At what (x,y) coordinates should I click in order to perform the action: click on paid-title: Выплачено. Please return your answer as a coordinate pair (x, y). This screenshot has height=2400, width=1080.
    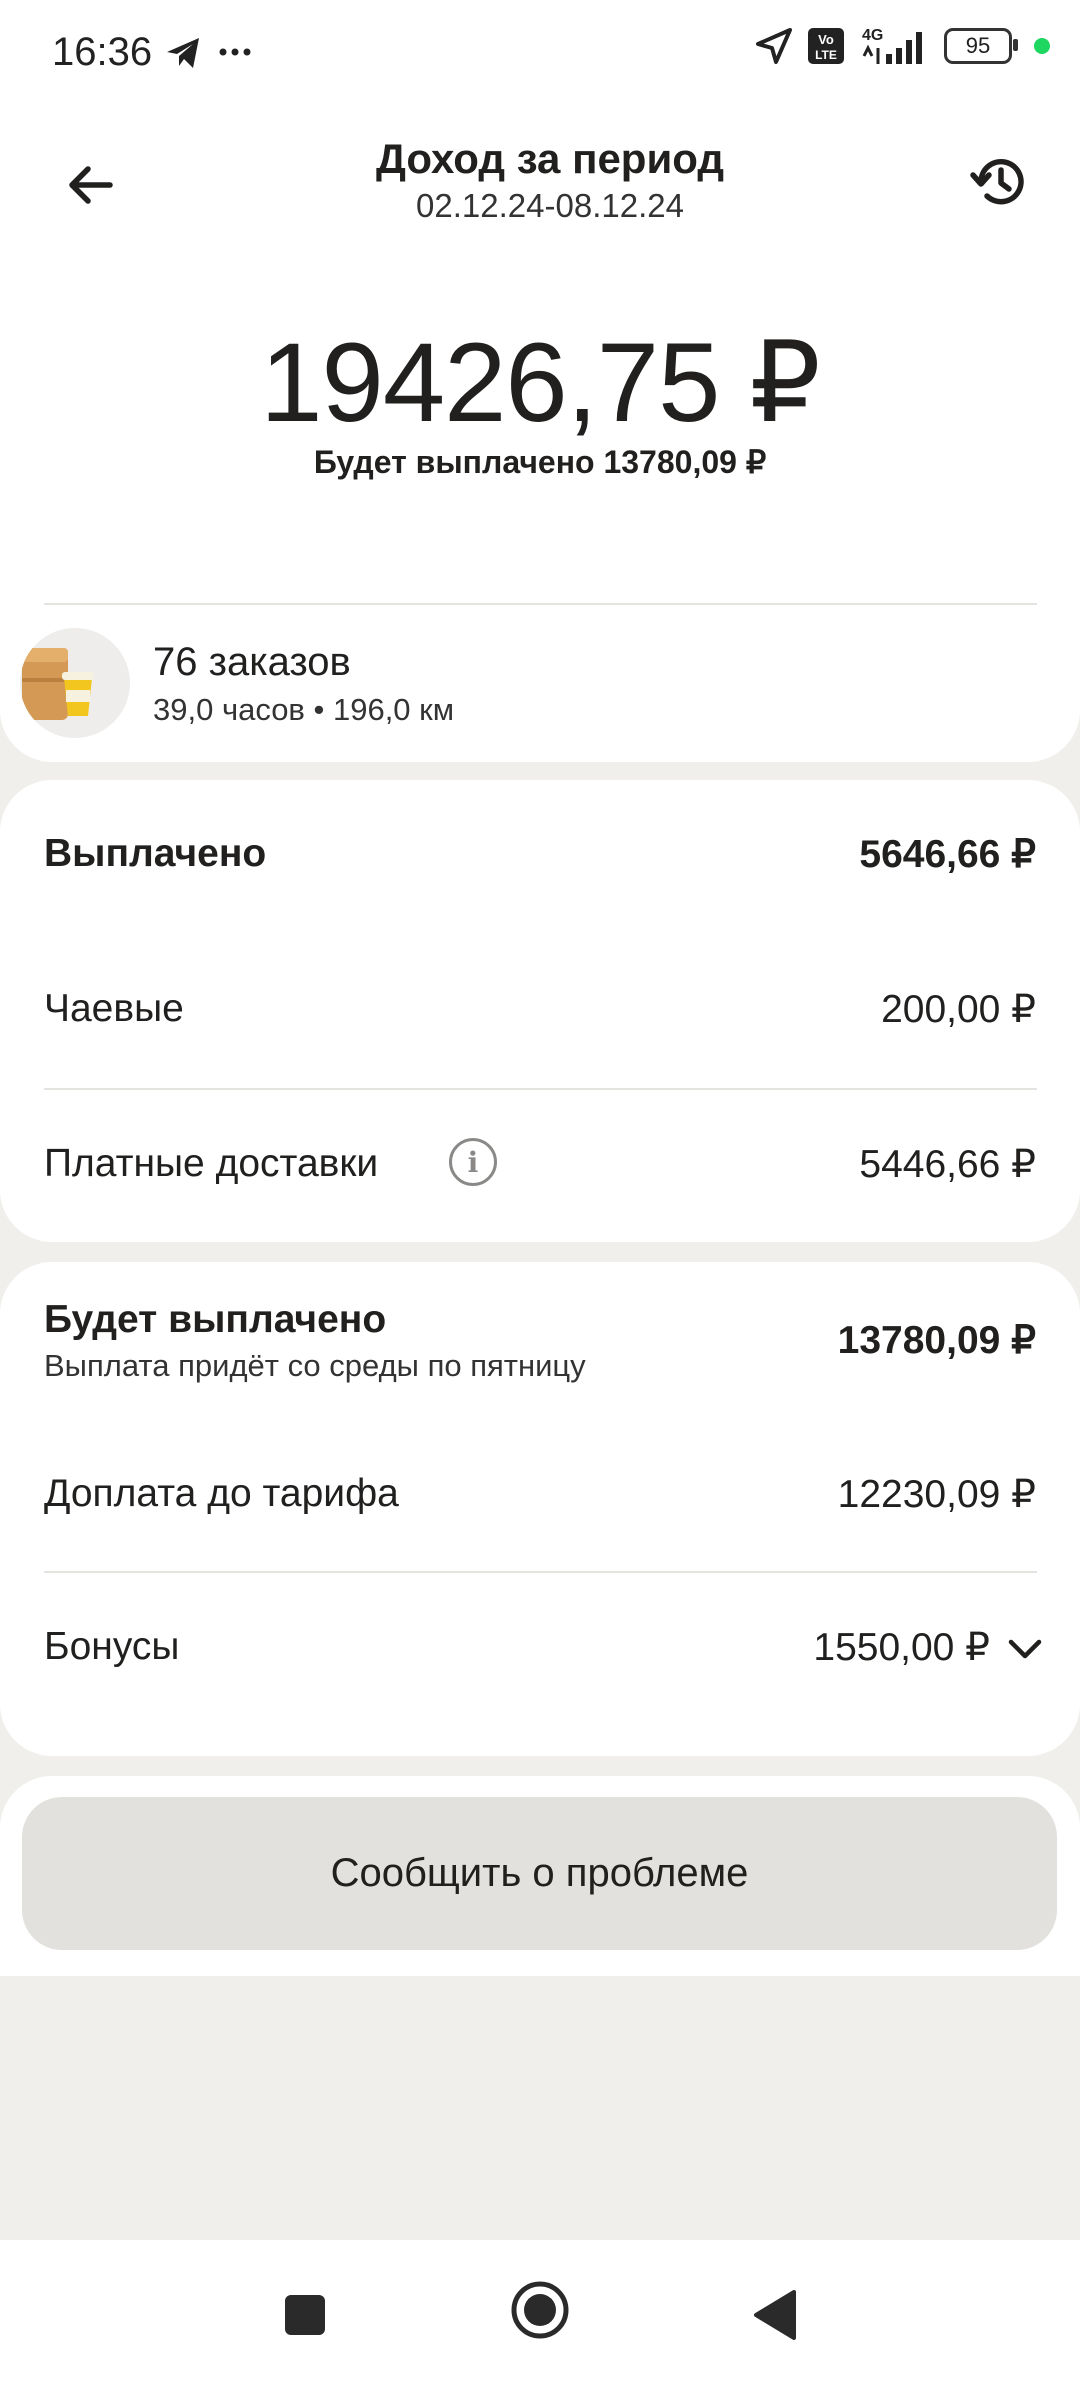
    Looking at the image, I should click on (155, 853).